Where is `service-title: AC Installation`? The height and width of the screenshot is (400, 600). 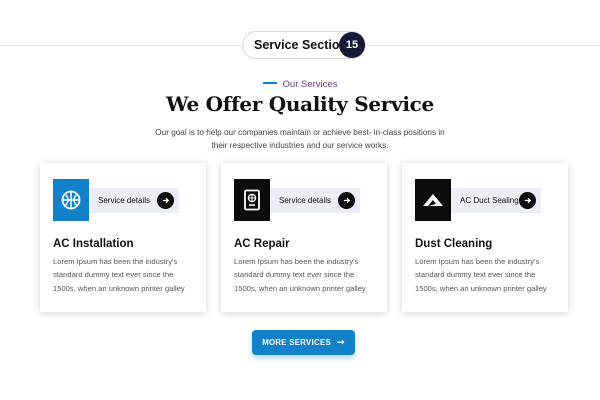 service-title: AC Installation is located at coordinates (93, 244).